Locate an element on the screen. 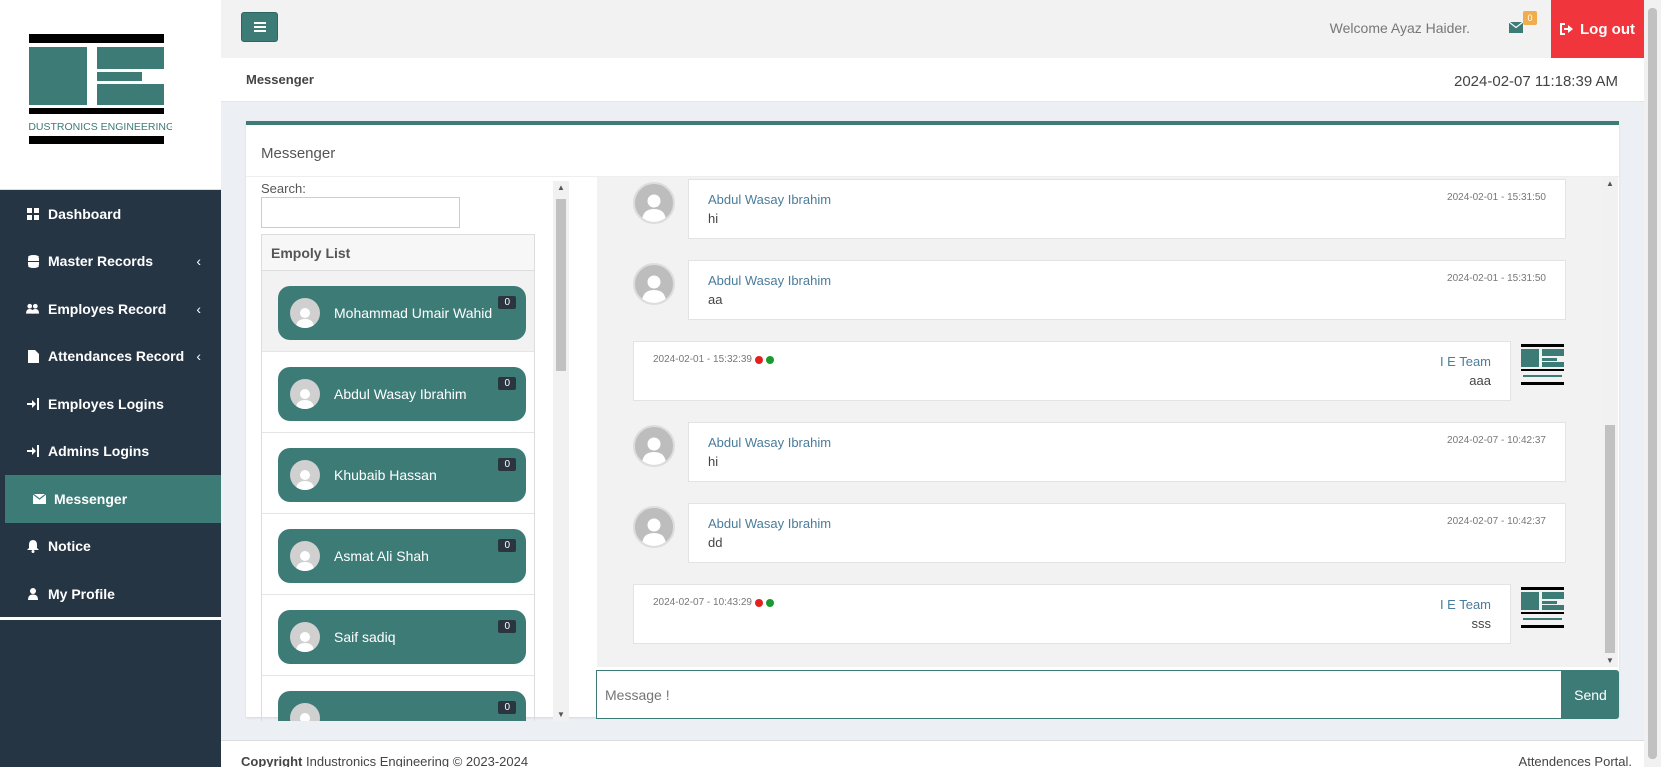  top-bar: Welcome Ayaz Haider. 0 Log out is located at coordinates (932, 29).